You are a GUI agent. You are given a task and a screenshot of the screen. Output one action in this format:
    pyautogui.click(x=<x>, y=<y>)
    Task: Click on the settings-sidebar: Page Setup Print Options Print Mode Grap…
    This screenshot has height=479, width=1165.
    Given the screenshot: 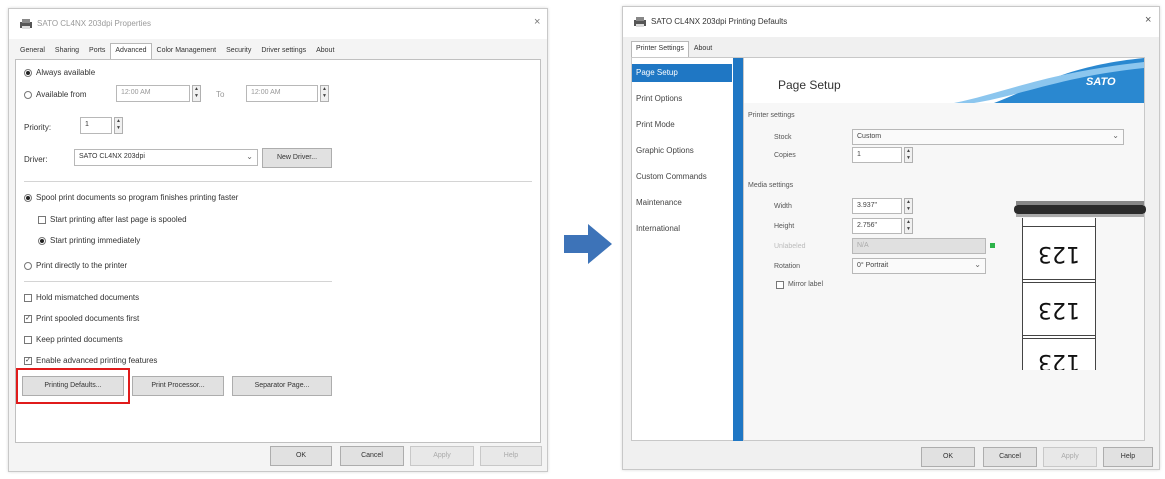 What is the action you would take?
    pyautogui.click(x=687, y=249)
    